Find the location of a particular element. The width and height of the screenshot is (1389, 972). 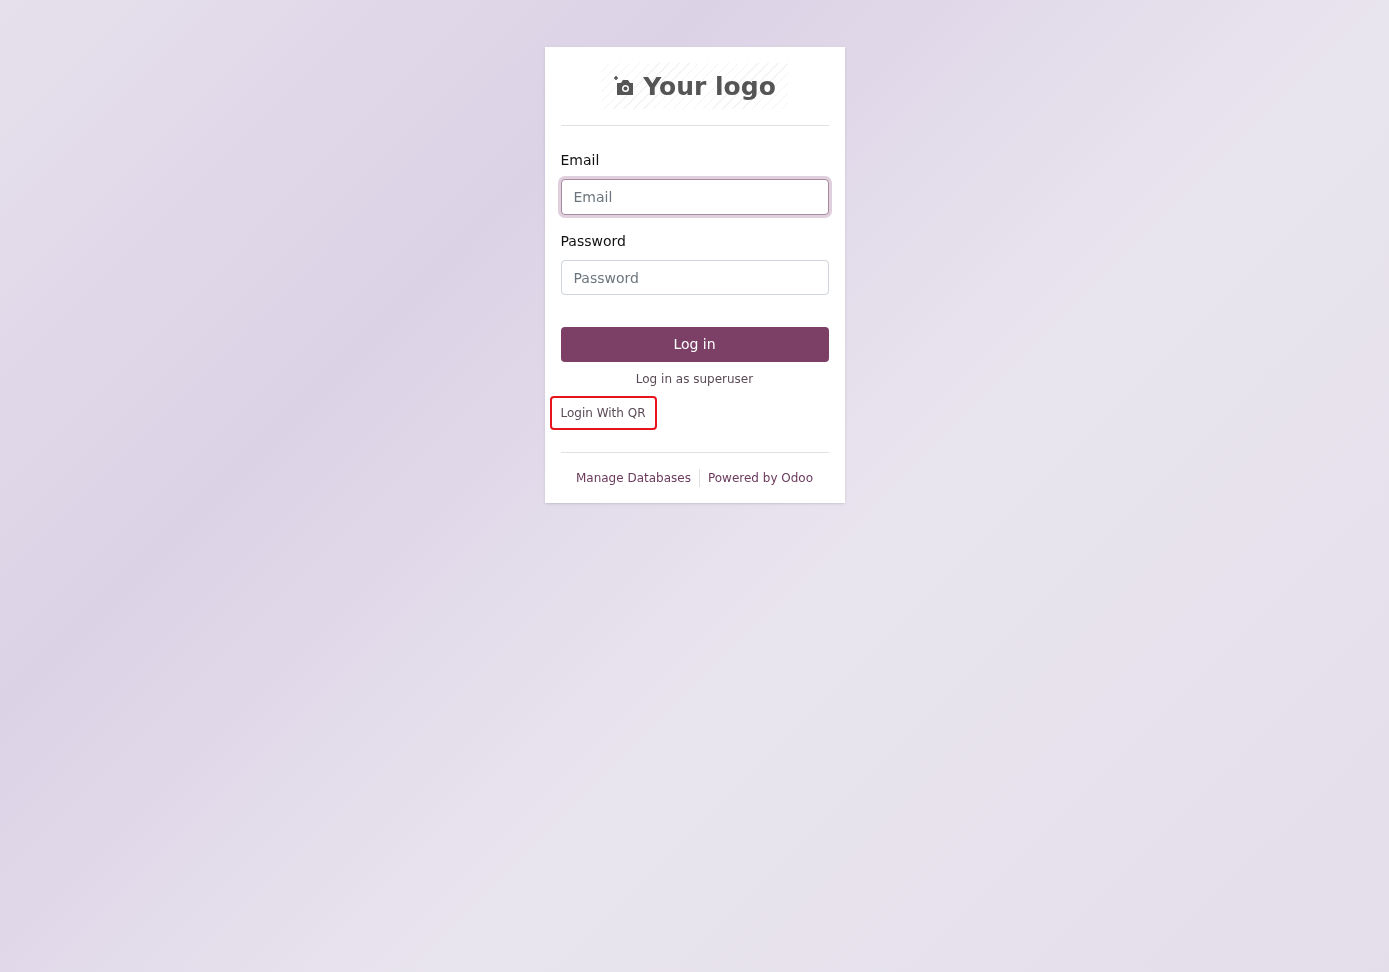

login-button: Log in is located at coordinates (694, 344).